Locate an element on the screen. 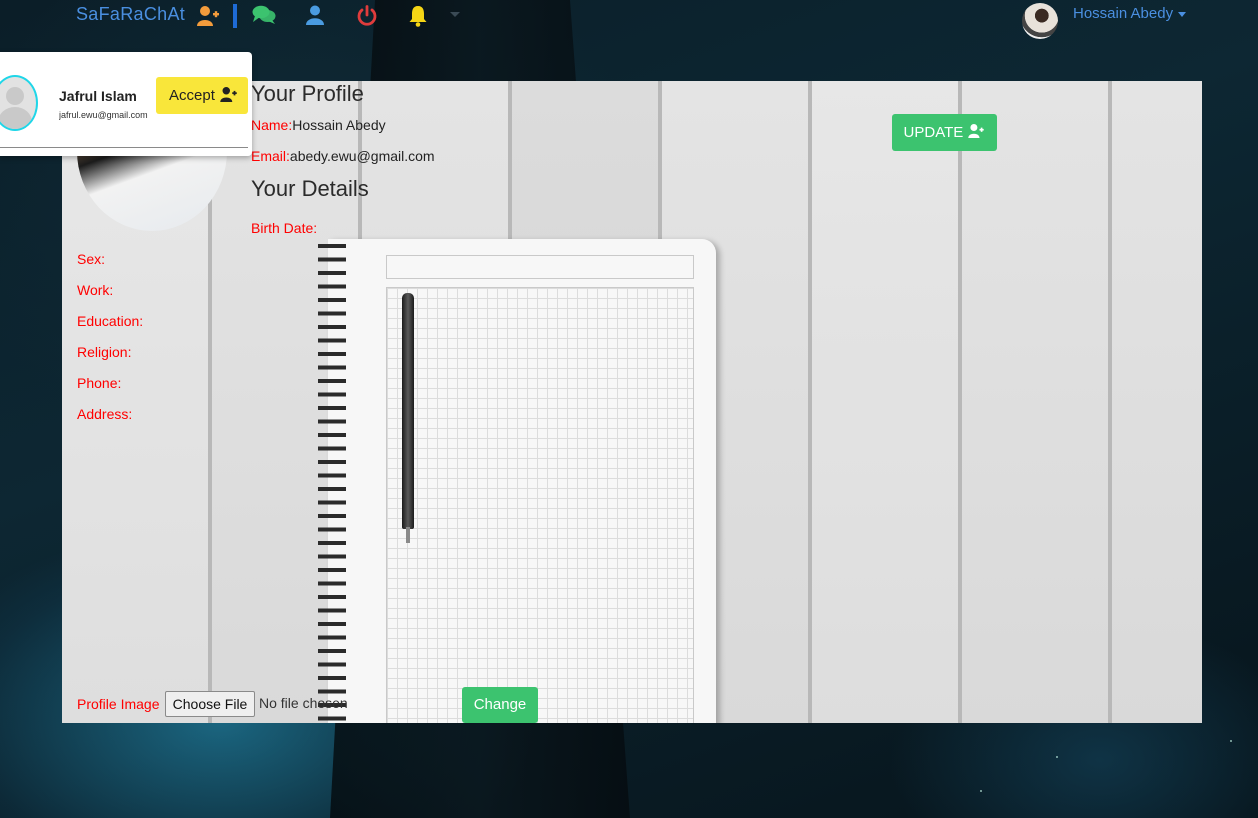  religion-label: Religion: is located at coordinates (104, 352).